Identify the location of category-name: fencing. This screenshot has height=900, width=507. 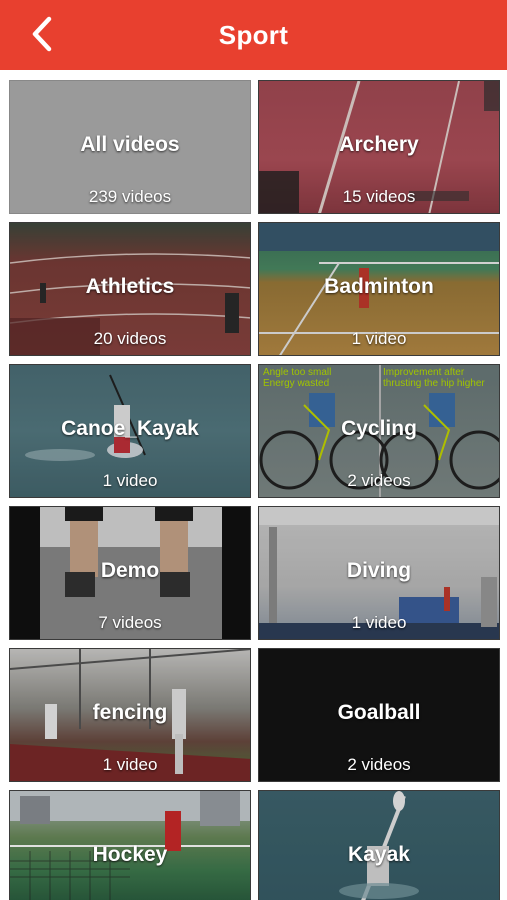
(130, 712).